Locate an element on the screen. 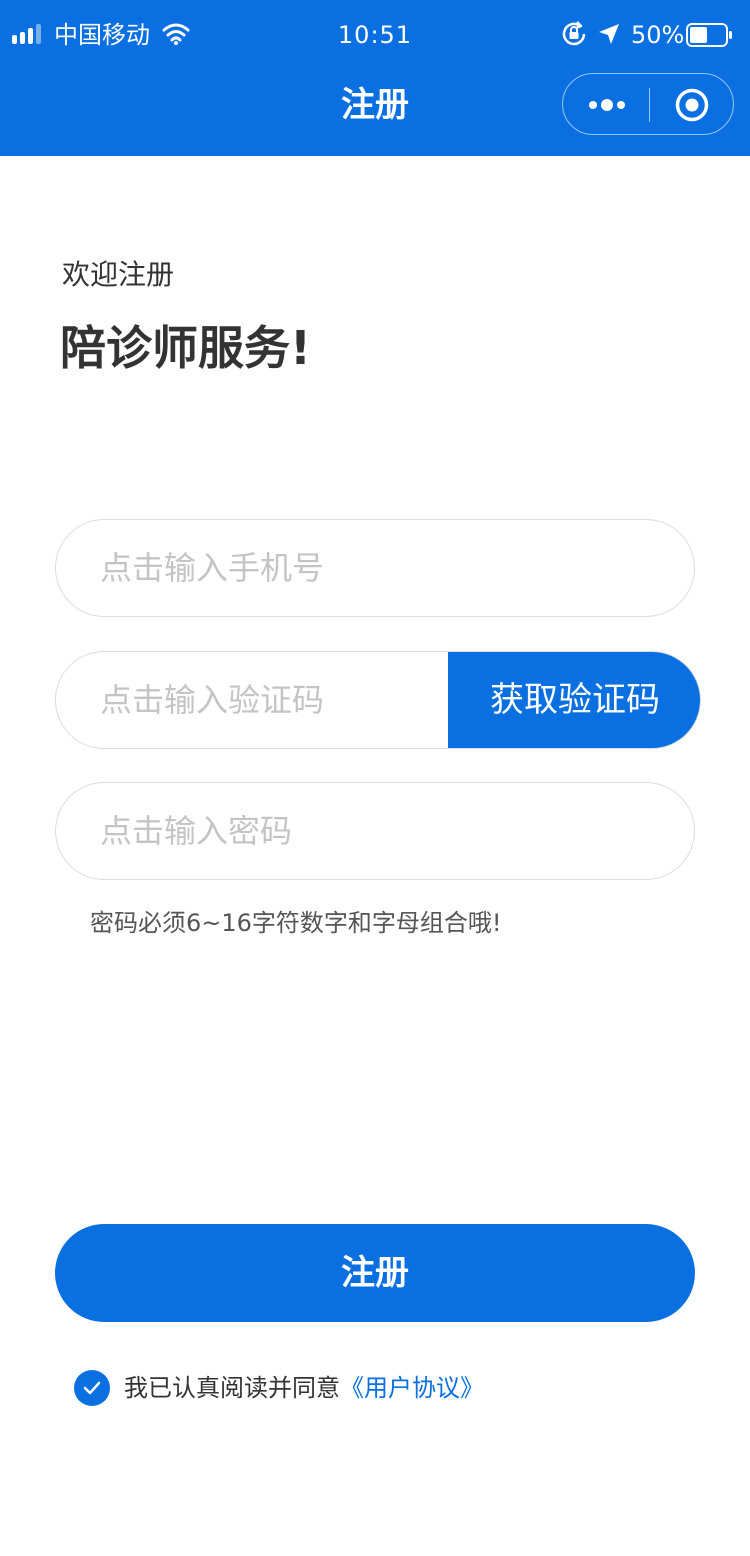 The image size is (750, 1556). more-dots-icon is located at coordinates (607, 105).